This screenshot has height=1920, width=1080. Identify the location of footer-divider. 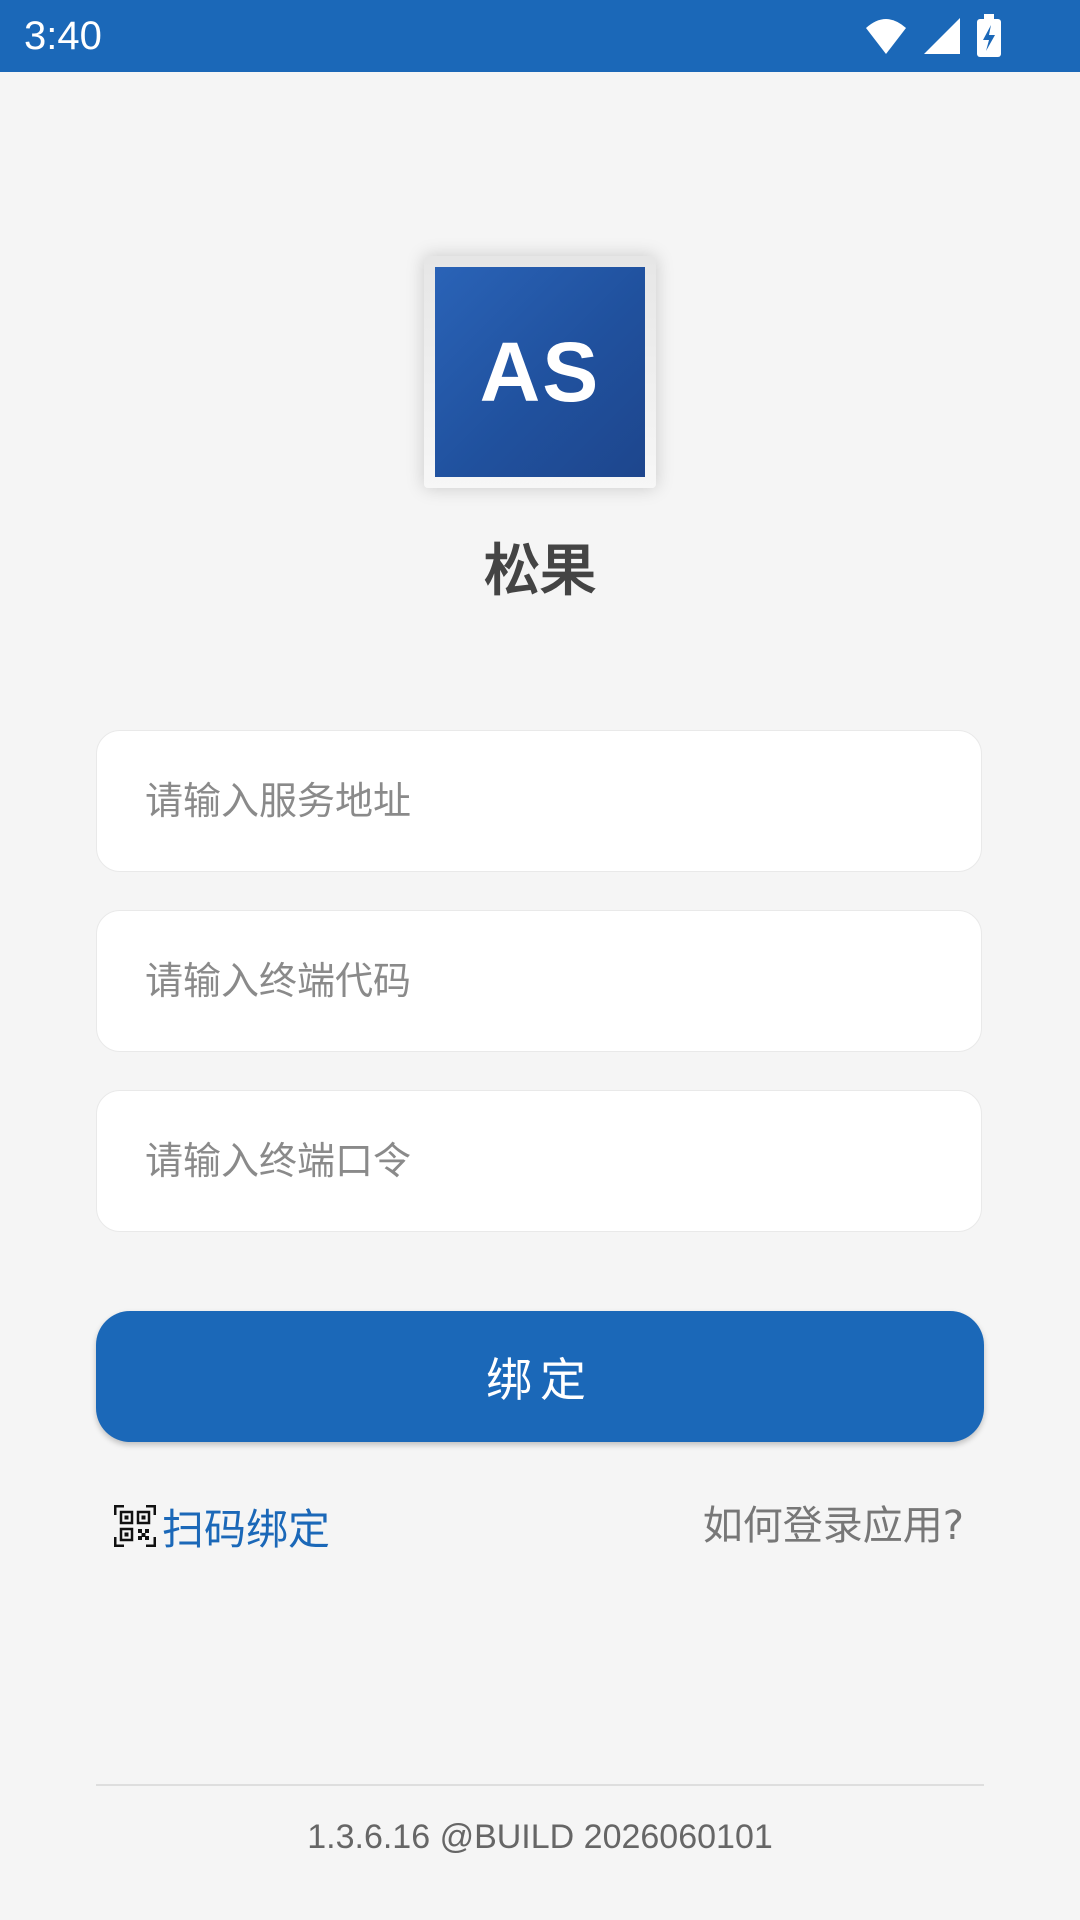
(540, 1785).